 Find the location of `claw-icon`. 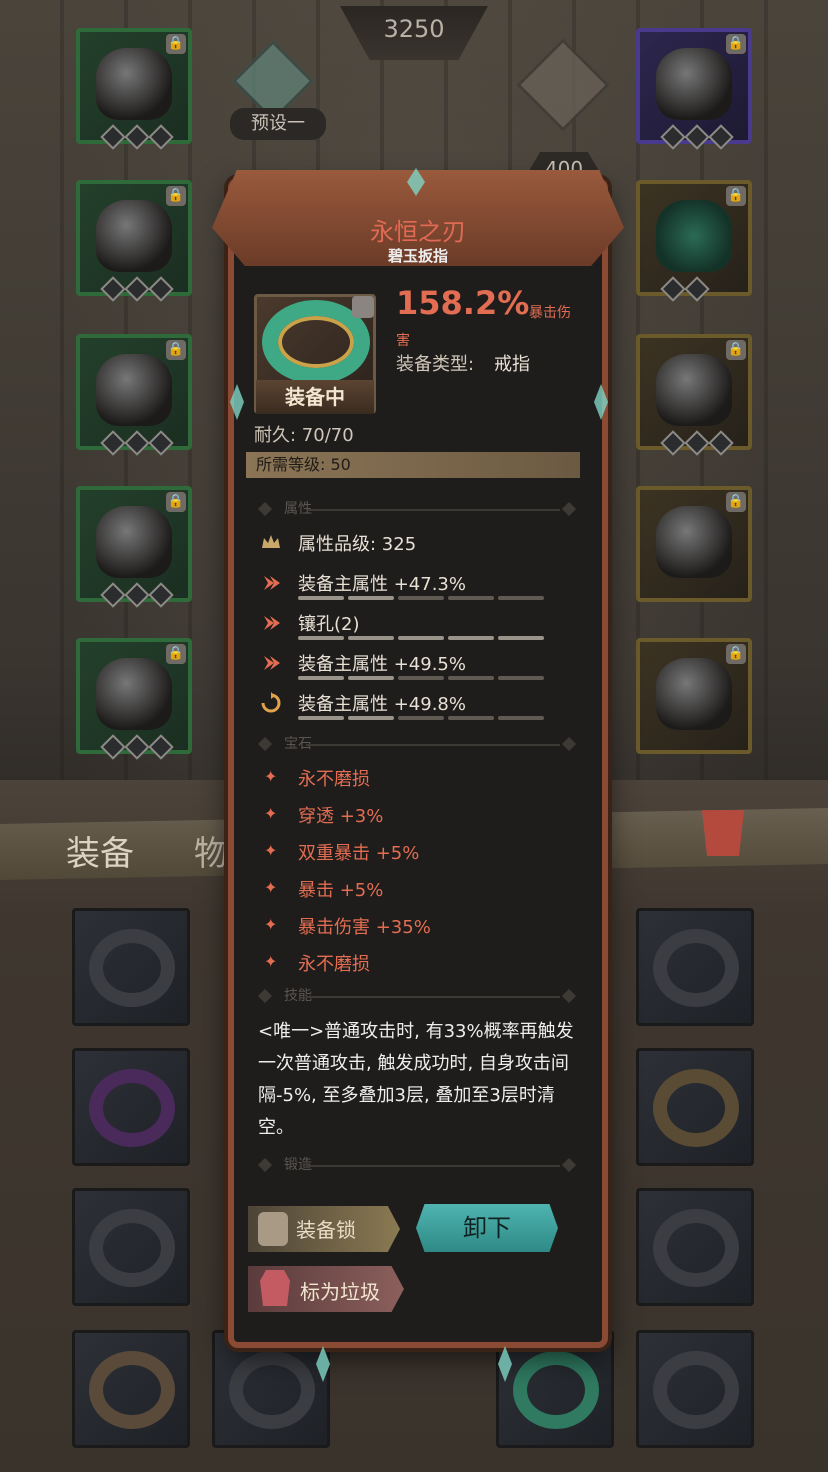

claw-icon is located at coordinates (694, 694).